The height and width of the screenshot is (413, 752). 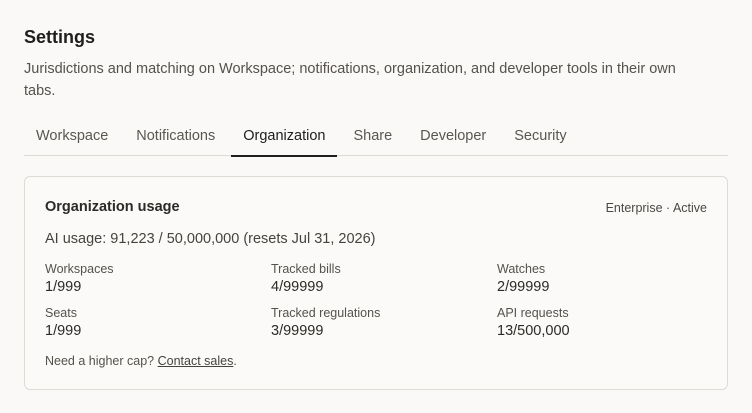 What do you see at coordinates (158, 280) in the screenshot?
I see `stat-workspaces: Workspaces 1/999` at bounding box center [158, 280].